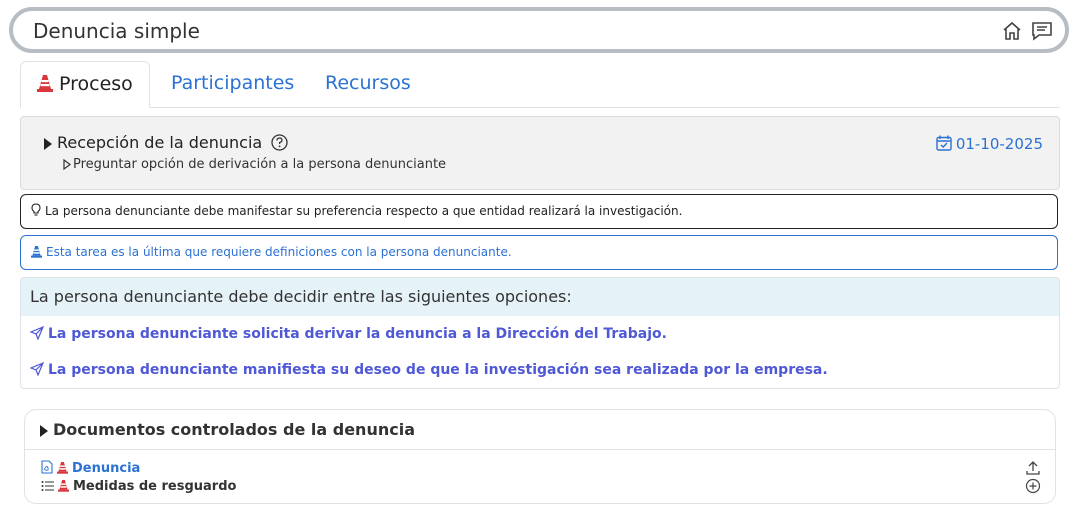  Describe the element at coordinates (540, 84) in the screenshot. I see `tab-bar: Proceso Participantes Recursos` at that location.